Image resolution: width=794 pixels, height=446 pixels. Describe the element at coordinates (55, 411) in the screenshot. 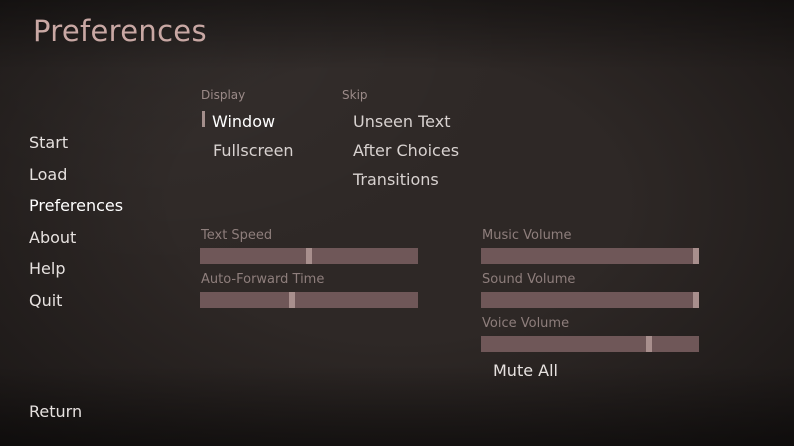

I see `return-button: Return` at that location.